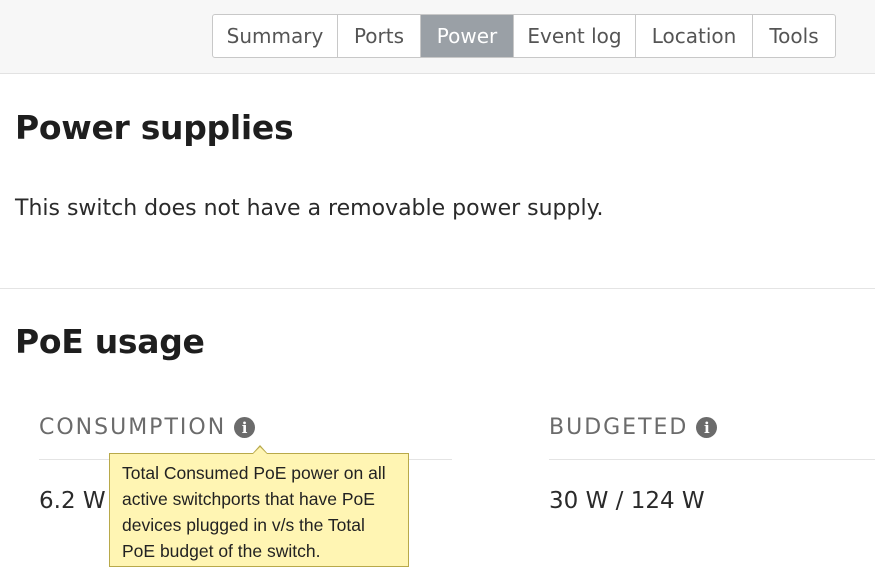  What do you see at coordinates (154, 127) in the screenshot?
I see `power-supplies-heading: Power supplies` at bounding box center [154, 127].